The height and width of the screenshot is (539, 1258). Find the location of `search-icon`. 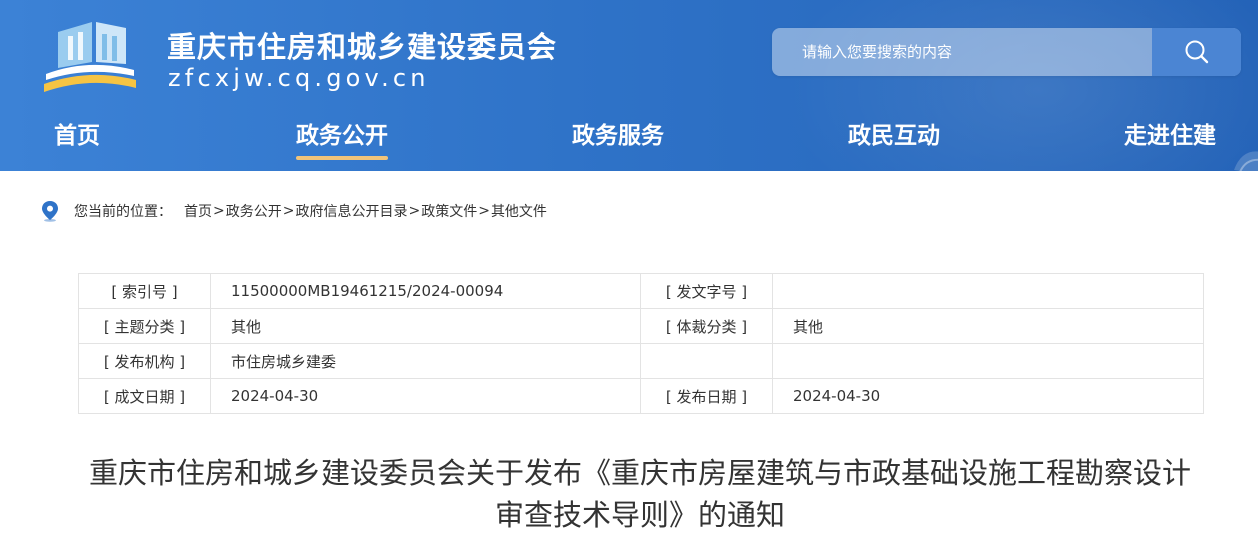

search-icon is located at coordinates (1196, 52).